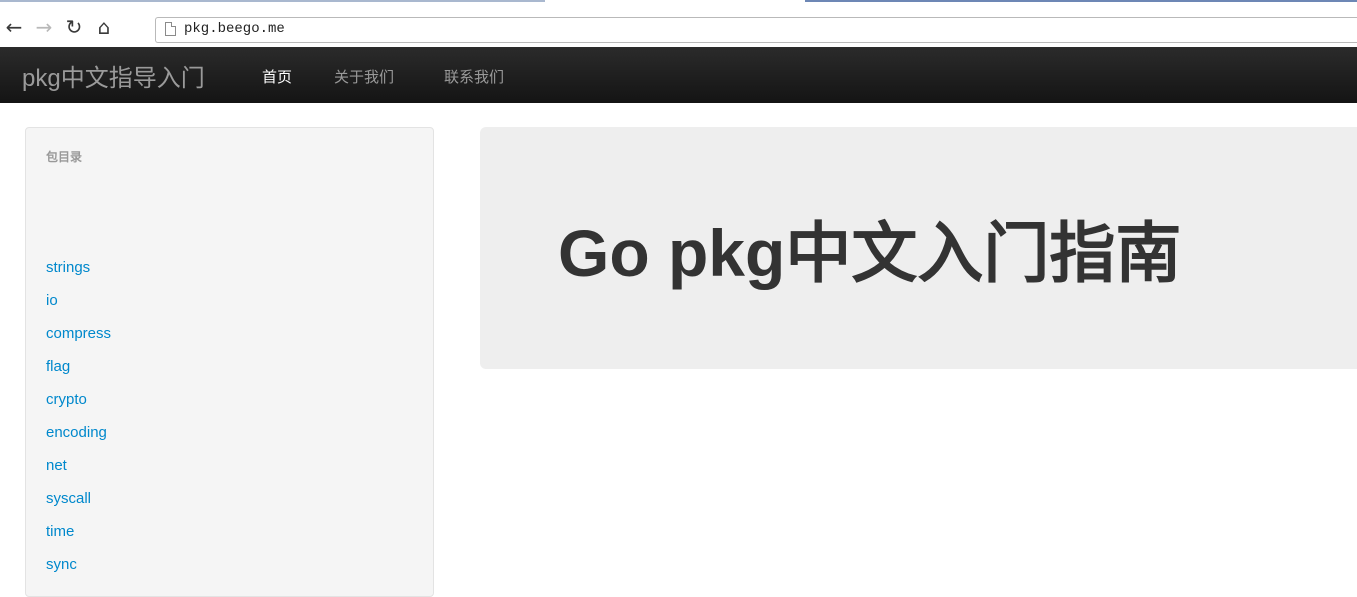 The height and width of the screenshot is (597, 1357). Describe the element at coordinates (68, 498) in the screenshot. I see `package-link-syscall: syscall` at that location.